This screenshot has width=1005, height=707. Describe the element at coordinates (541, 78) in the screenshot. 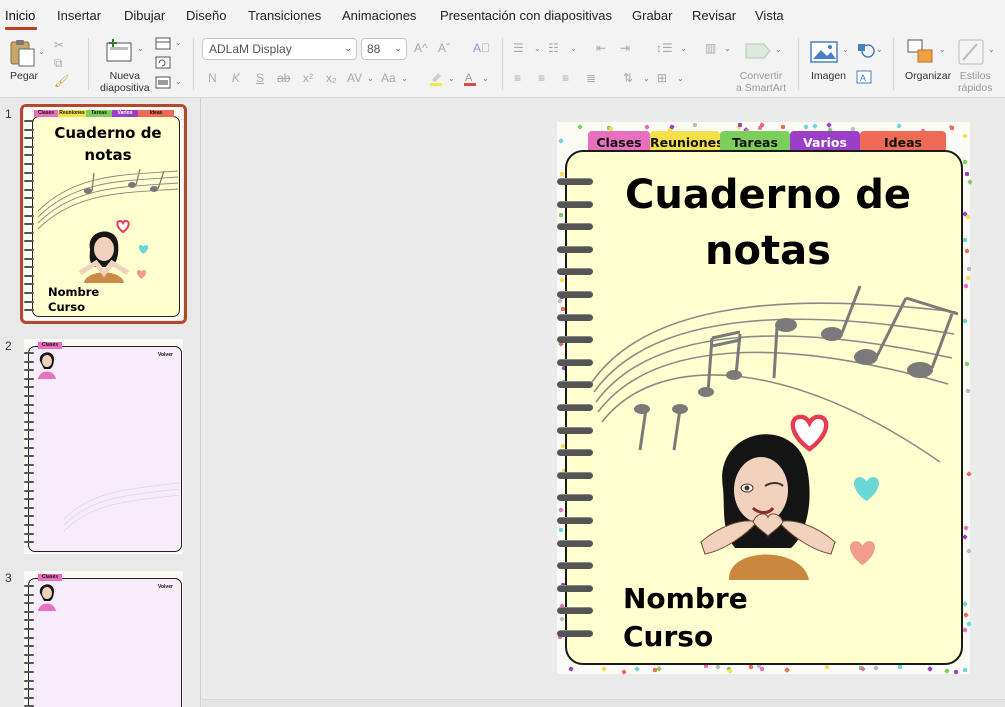

I see `align-center-icon: ≡` at that location.